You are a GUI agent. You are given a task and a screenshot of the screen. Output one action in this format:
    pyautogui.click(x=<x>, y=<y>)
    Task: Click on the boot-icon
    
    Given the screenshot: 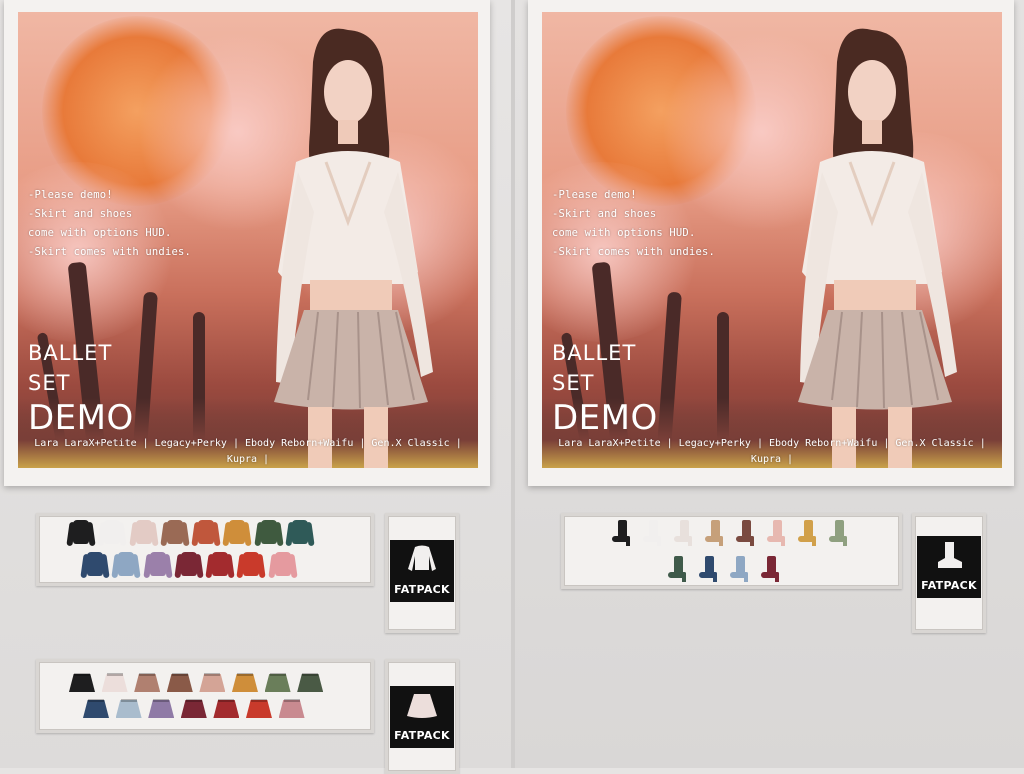 What is the action you would take?
    pyautogui.click(x=950, y=555)
    